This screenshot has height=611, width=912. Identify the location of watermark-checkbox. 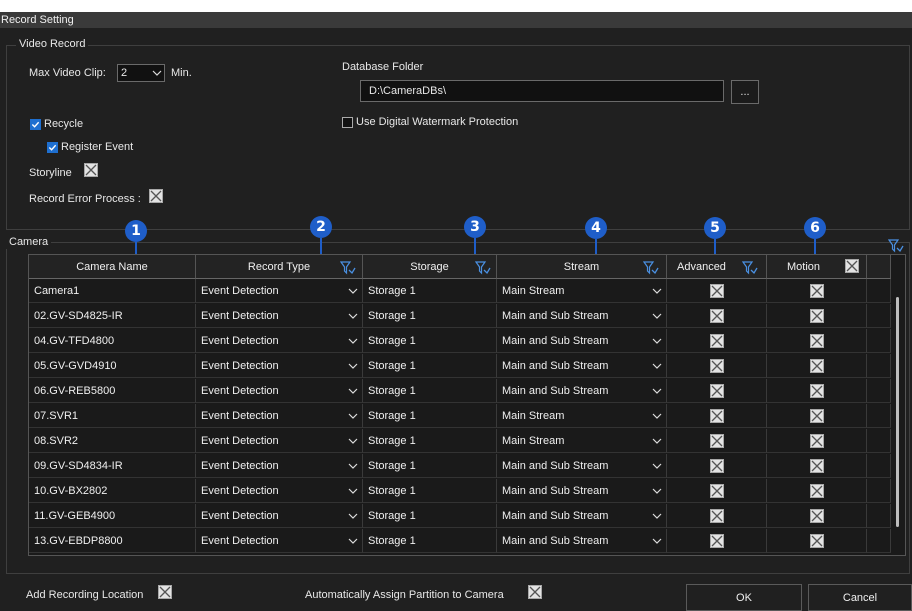
(347, 122).